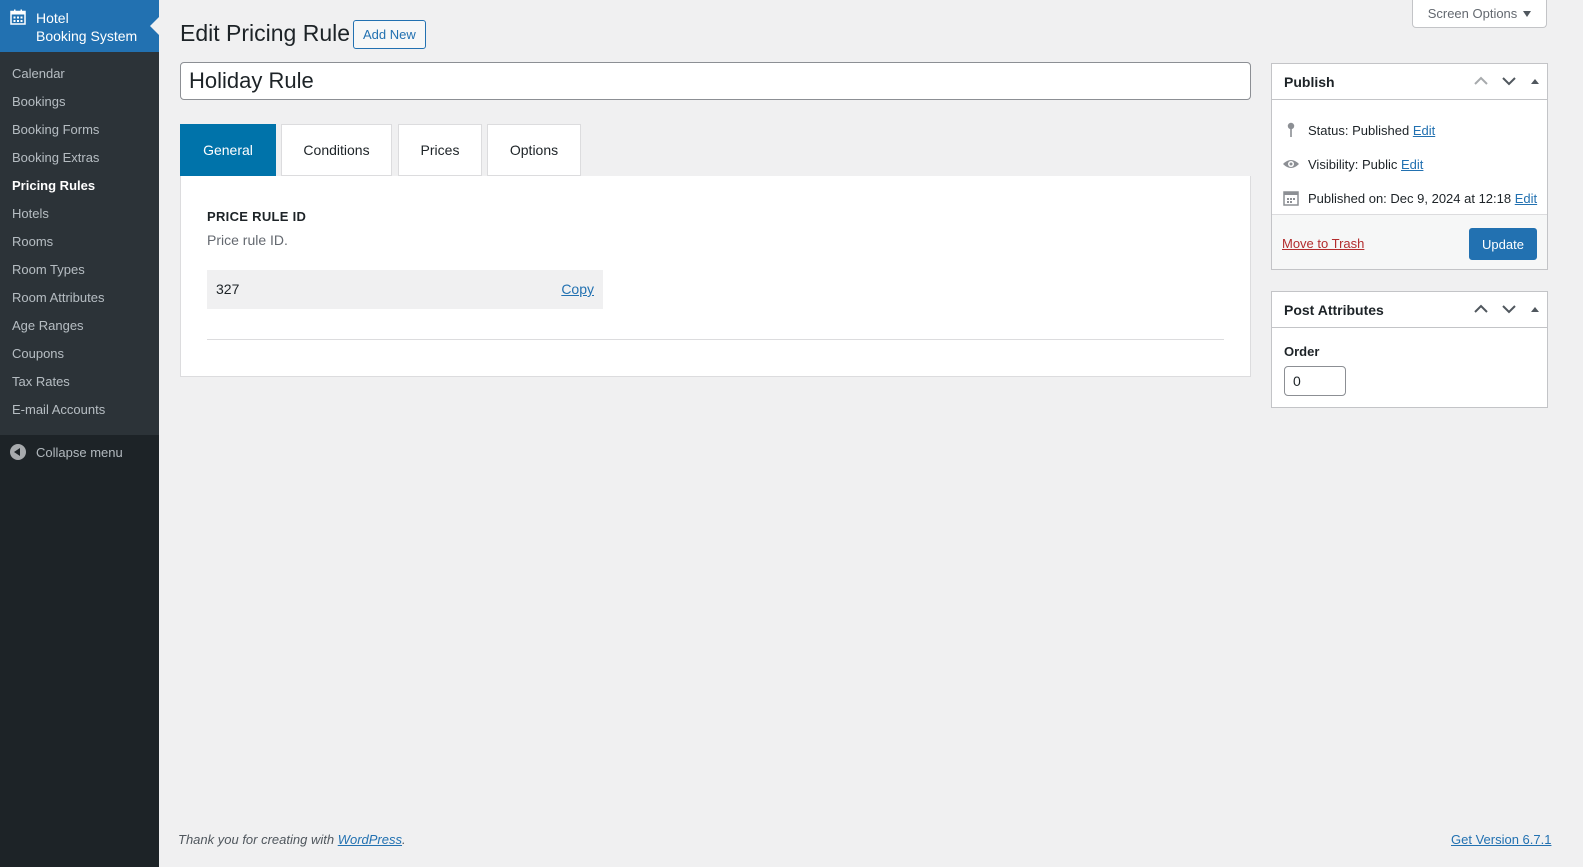 The width and height of the screenshot is (1583, 867). Describe the element at coordinates (1472, 13) in the screenshot. I see `screen-options-label: Screen Options` at that location.